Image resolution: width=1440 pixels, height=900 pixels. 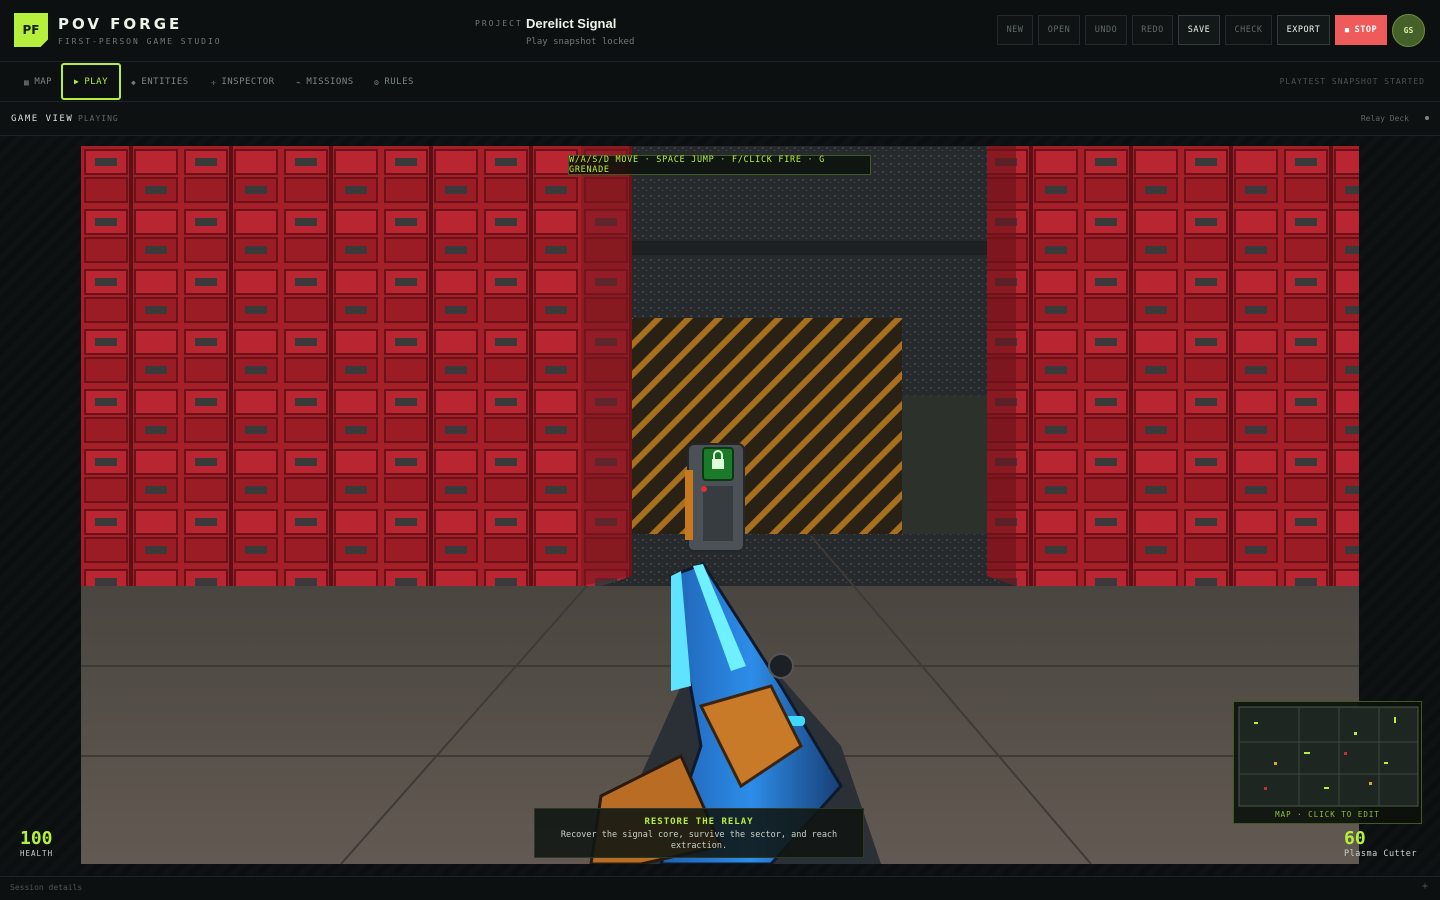 I want to click on minimap-grid, so click(x=1328, y=756).